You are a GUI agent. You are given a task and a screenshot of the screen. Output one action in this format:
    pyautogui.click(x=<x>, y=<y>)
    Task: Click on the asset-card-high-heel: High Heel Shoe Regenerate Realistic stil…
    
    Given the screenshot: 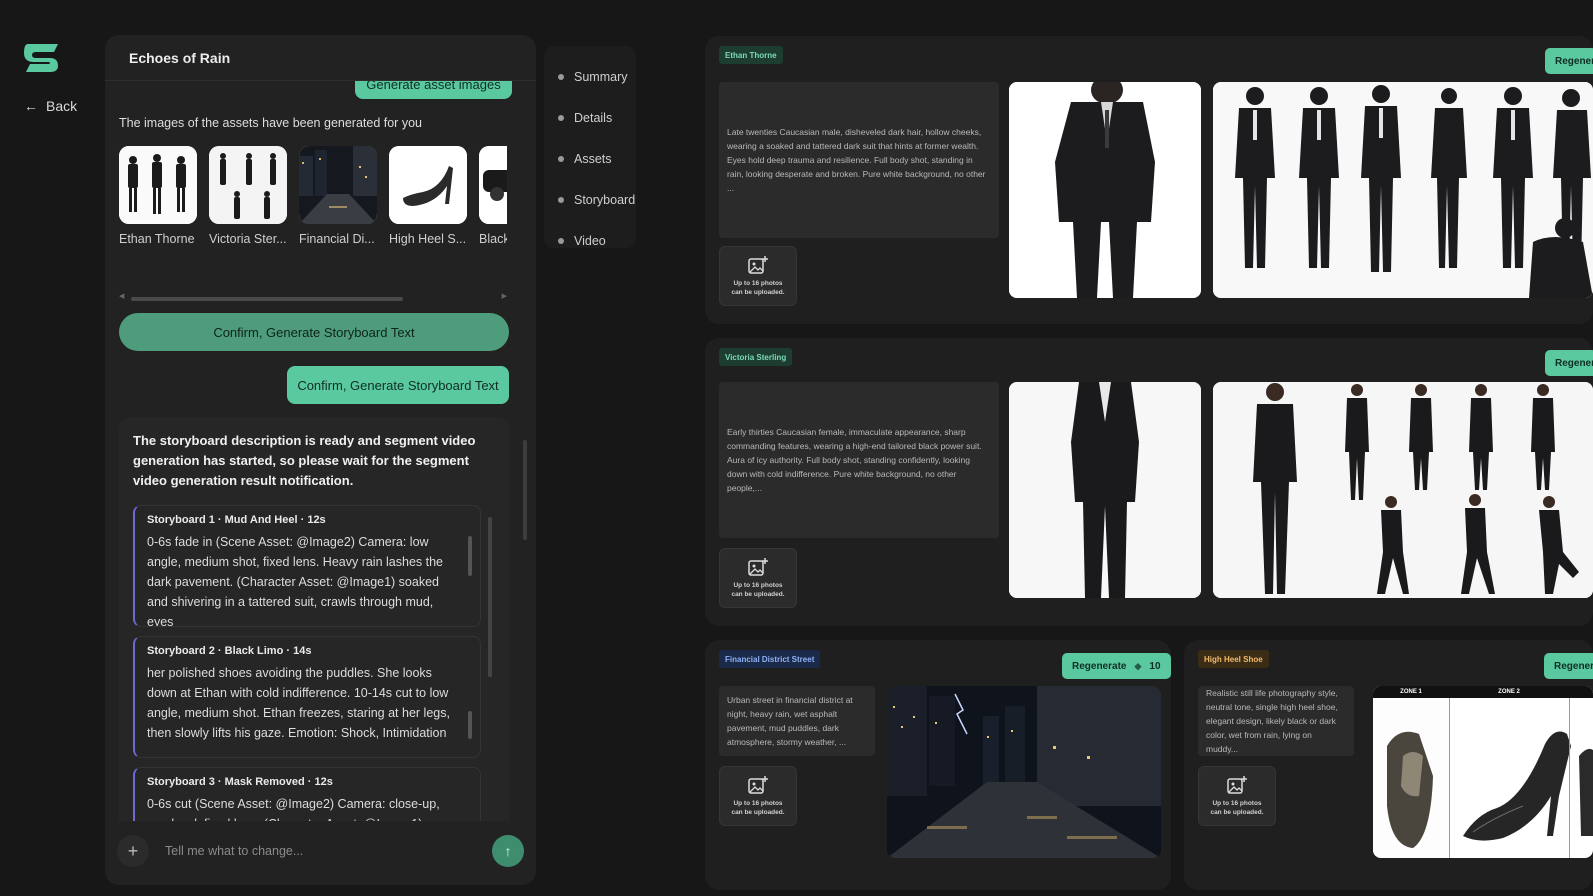 What is the action you would take?
    pyautogui.click(x=1388, y=765)
    